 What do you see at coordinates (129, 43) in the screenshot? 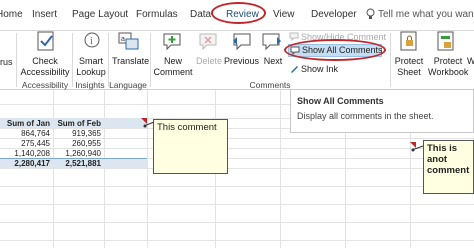
I see `translate-icon: a` at bounding box center [129, 43].